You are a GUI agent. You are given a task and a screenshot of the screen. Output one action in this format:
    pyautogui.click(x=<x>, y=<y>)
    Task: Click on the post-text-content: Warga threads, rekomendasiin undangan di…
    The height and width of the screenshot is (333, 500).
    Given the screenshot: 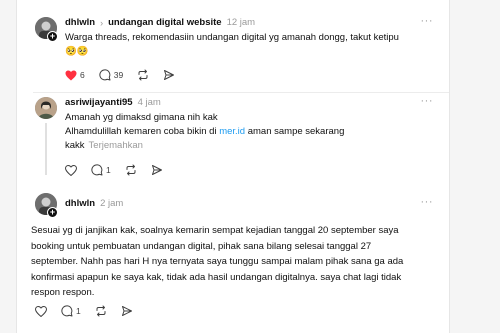 What is the action you would take?
    pyautogui.click(x=232, y=37)
    